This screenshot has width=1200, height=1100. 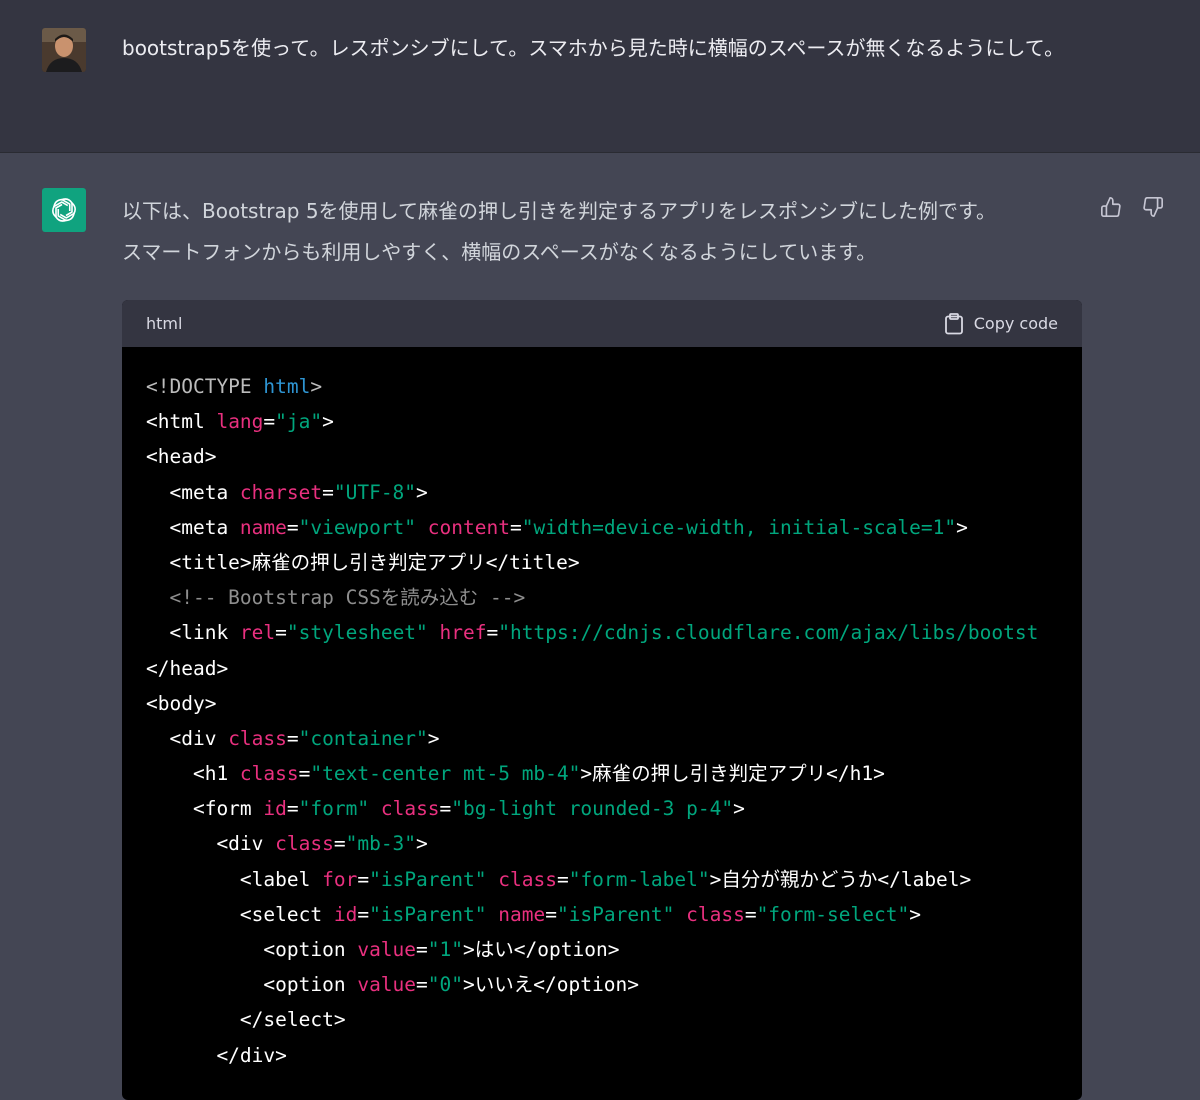 I want to click on code-line: <option value="1">はい</option>, so click(x=614, y=949).